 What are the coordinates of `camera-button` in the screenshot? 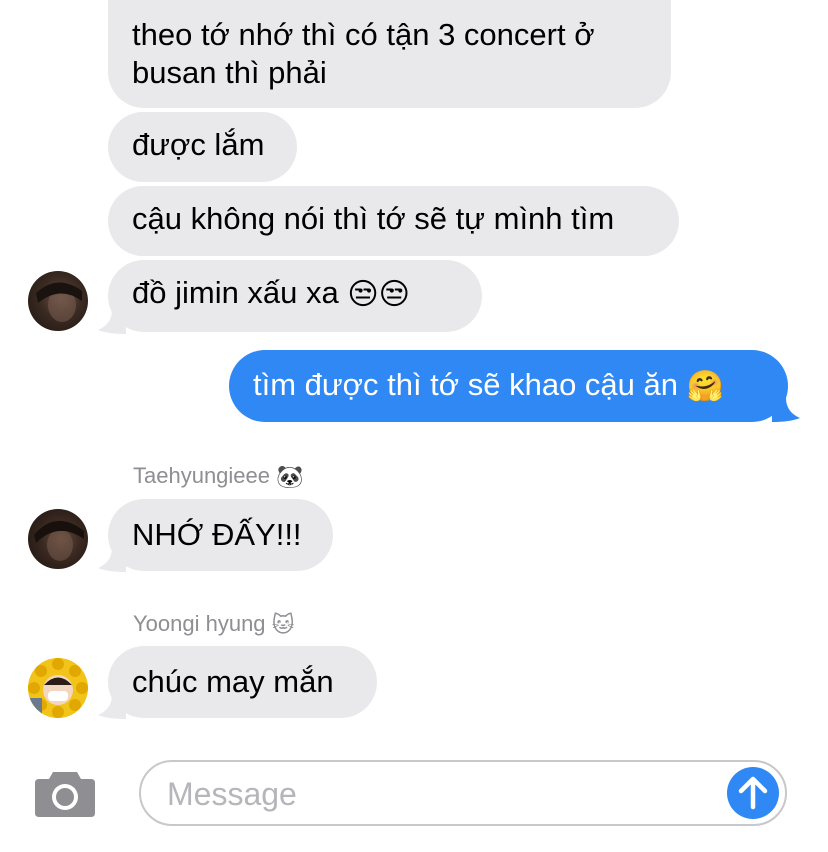 It's located at (65, 793).